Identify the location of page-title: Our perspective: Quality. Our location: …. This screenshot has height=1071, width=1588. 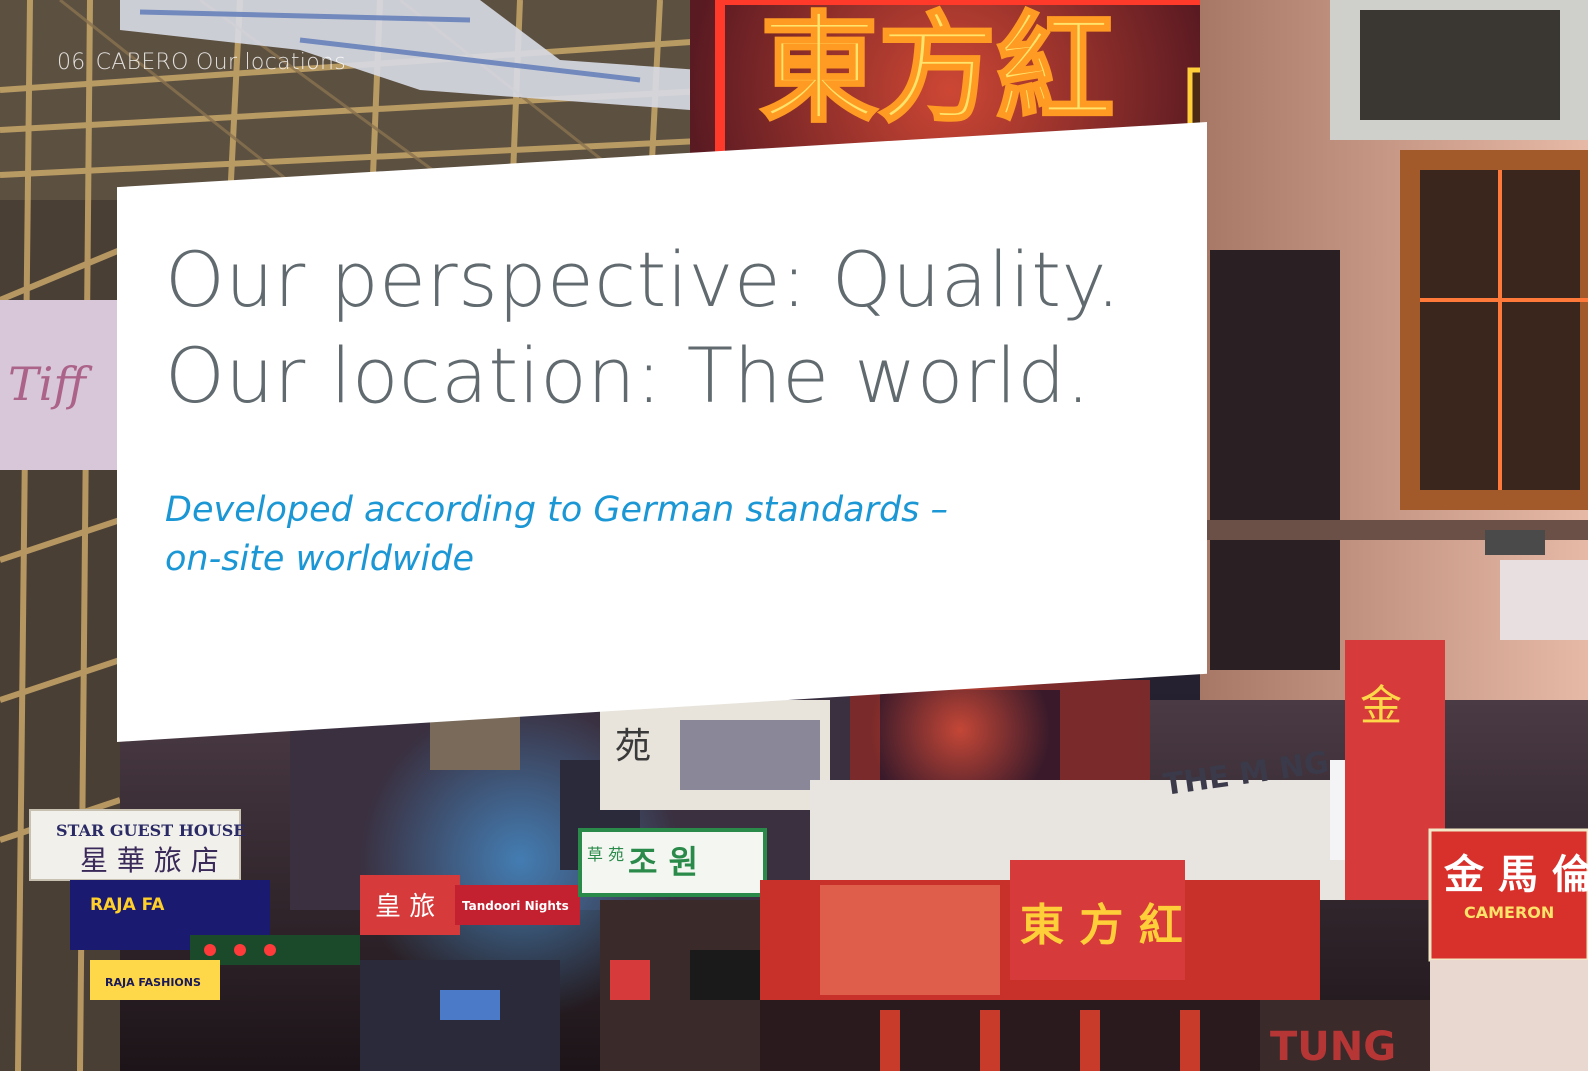
(643, 328).